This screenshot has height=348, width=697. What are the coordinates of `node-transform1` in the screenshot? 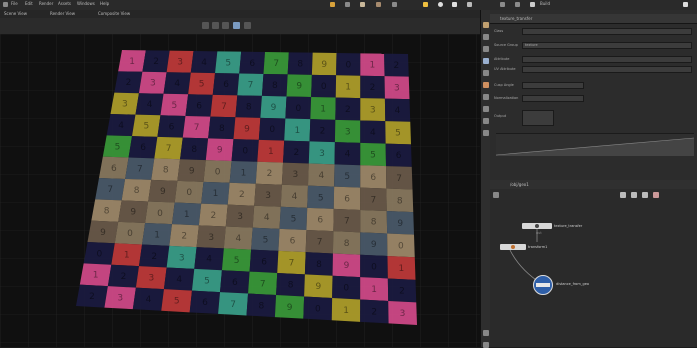 It's located at (513, 247).